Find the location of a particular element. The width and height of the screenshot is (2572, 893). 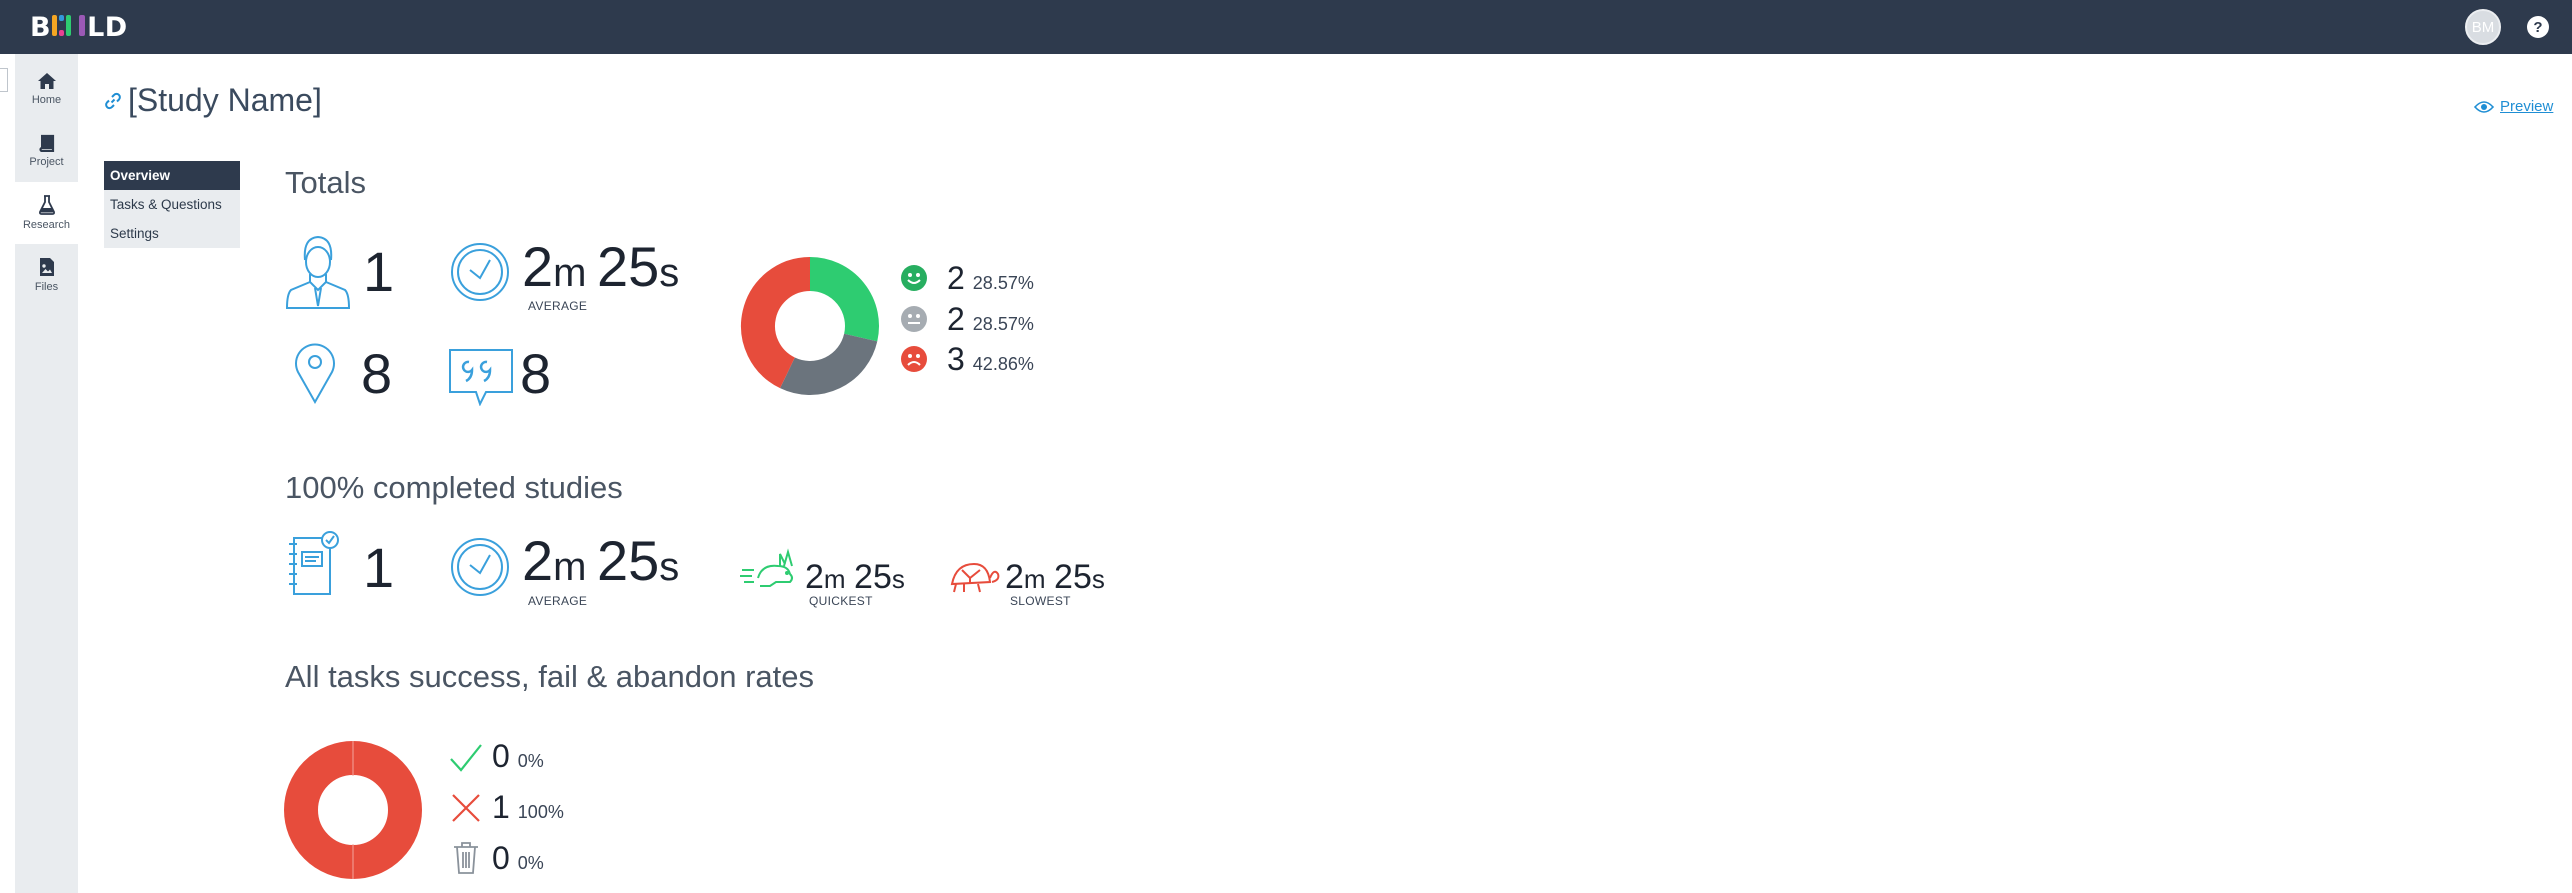

participant-icon is located at coordinates (318, 272).